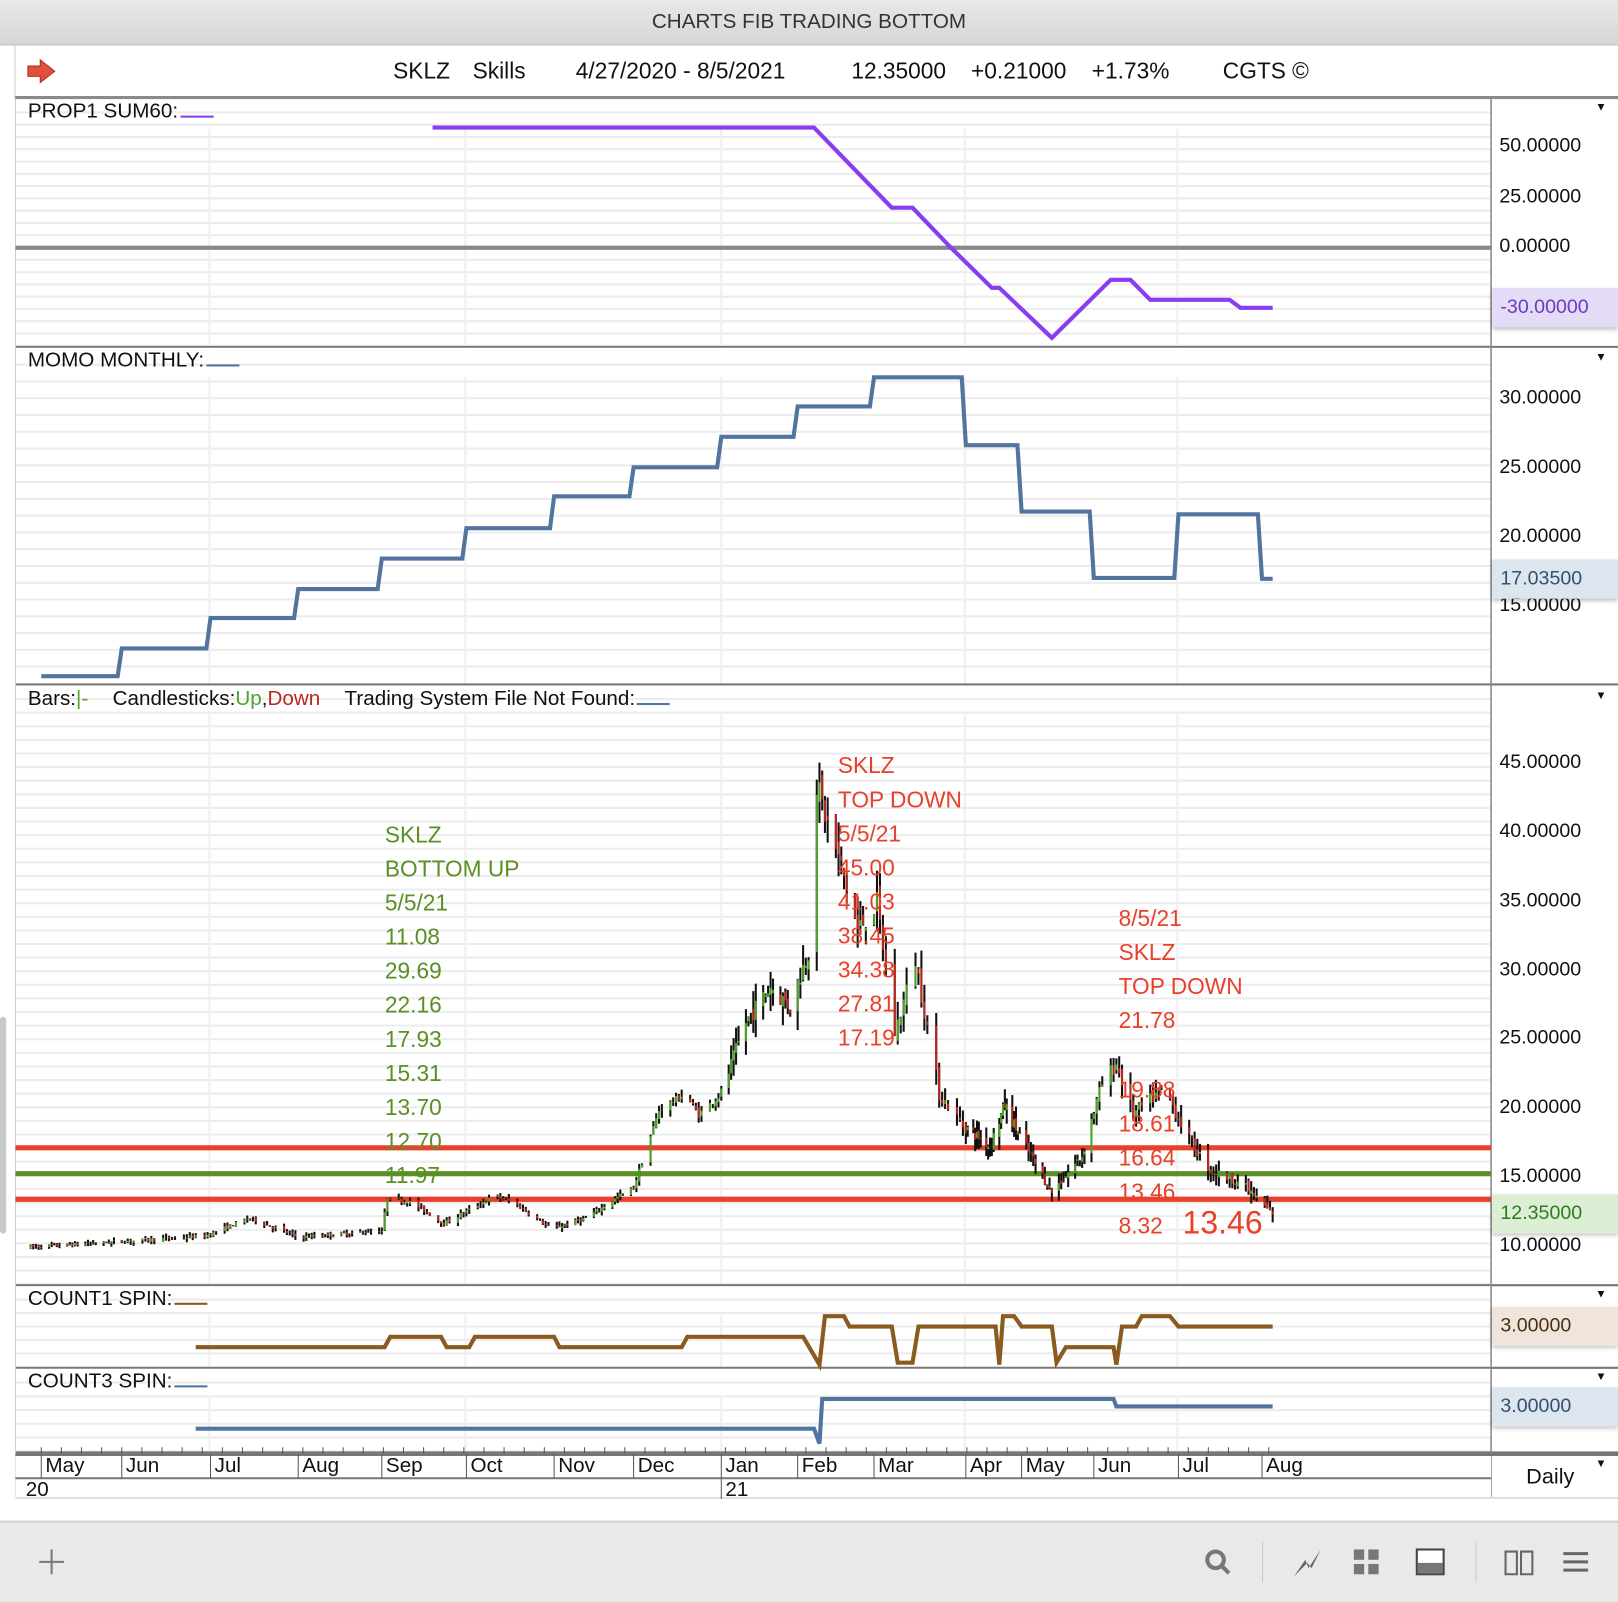 This screenshot has height=1602, width=1618. What do you see at coordinates (1147, 1089) in the screenshot?
I see `annotation-line: 19.88` at bounding box center [1147, 1089].